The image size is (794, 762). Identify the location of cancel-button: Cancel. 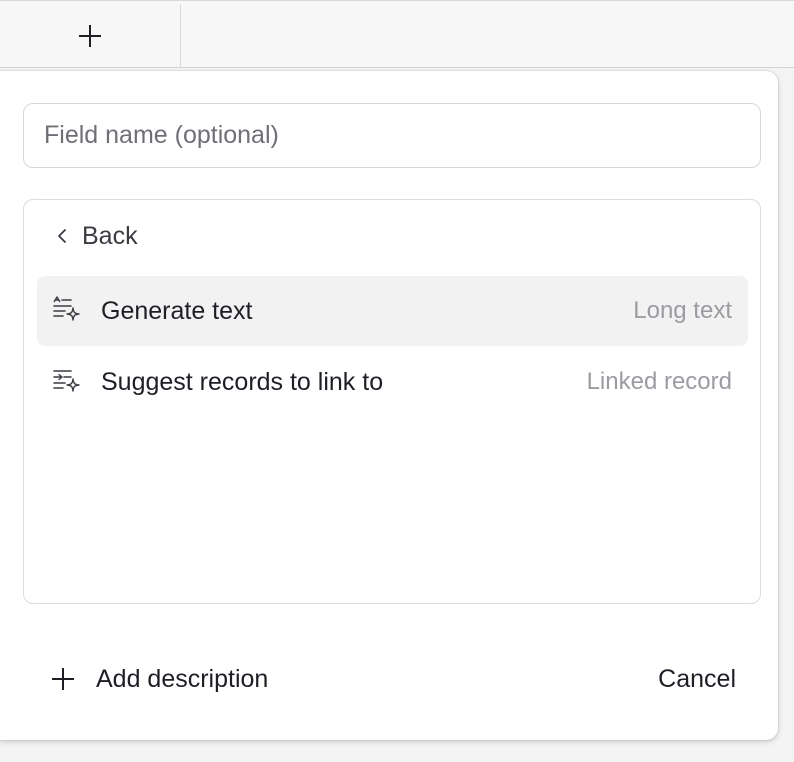
(697, 679).